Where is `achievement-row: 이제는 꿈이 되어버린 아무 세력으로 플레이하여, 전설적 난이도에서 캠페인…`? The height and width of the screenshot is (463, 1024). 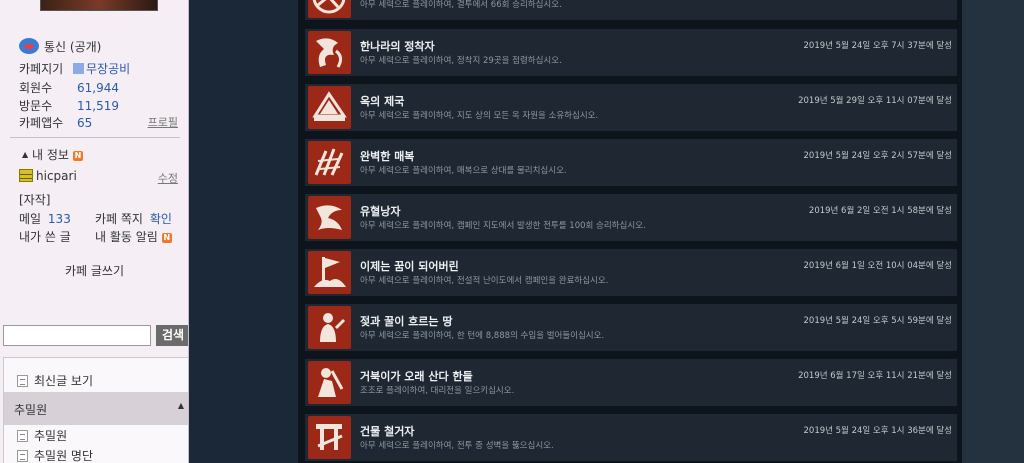 achievement-row: 이제는 꿈이 되어버린 아무 세력으로 플레이하여, 전설적 난이도에서 캠페인… is located at coordinates (631, 272).